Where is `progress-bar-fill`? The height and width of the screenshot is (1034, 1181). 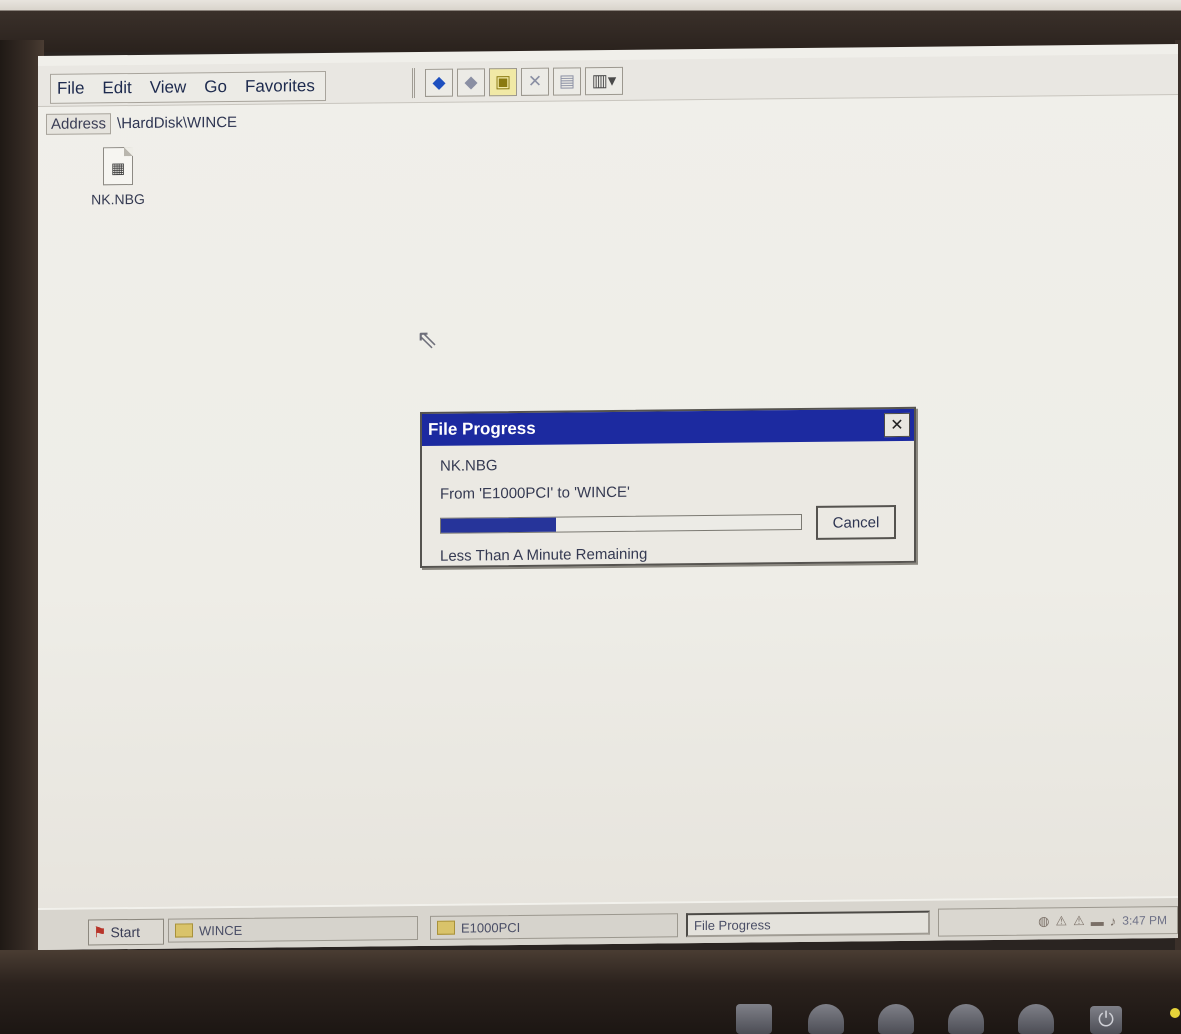
progress-bar-fill is located at coordinates (499, 525).